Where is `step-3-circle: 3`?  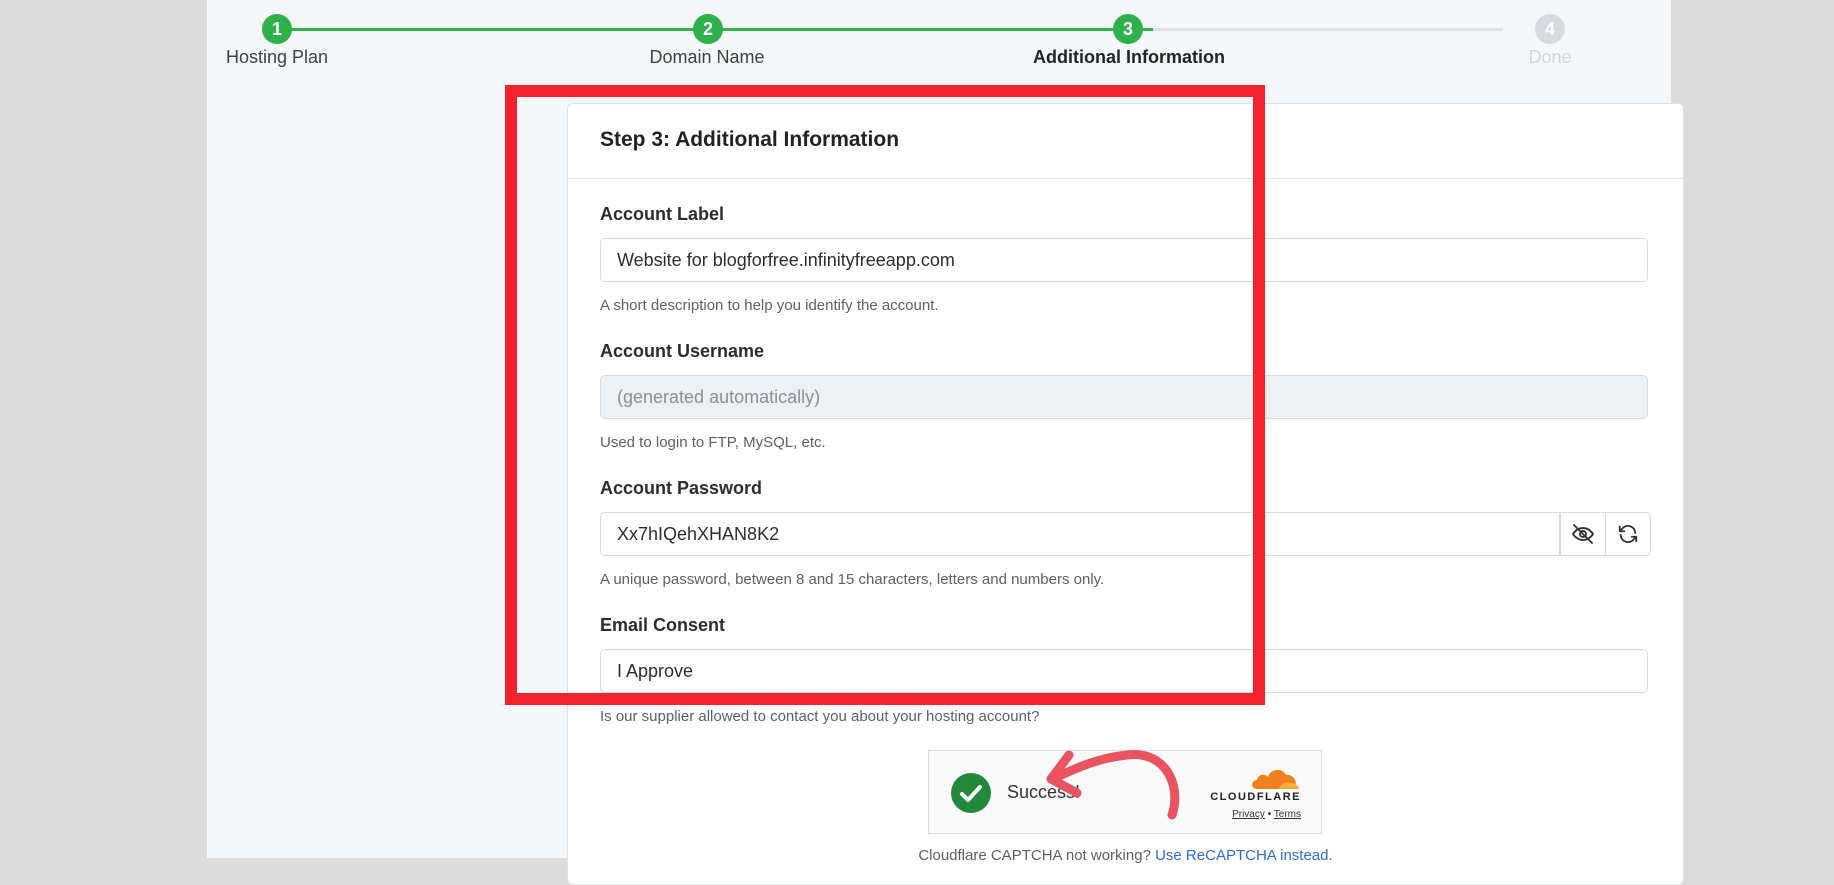
step-3-circle: 3 is located at coordinates (1128, 29).